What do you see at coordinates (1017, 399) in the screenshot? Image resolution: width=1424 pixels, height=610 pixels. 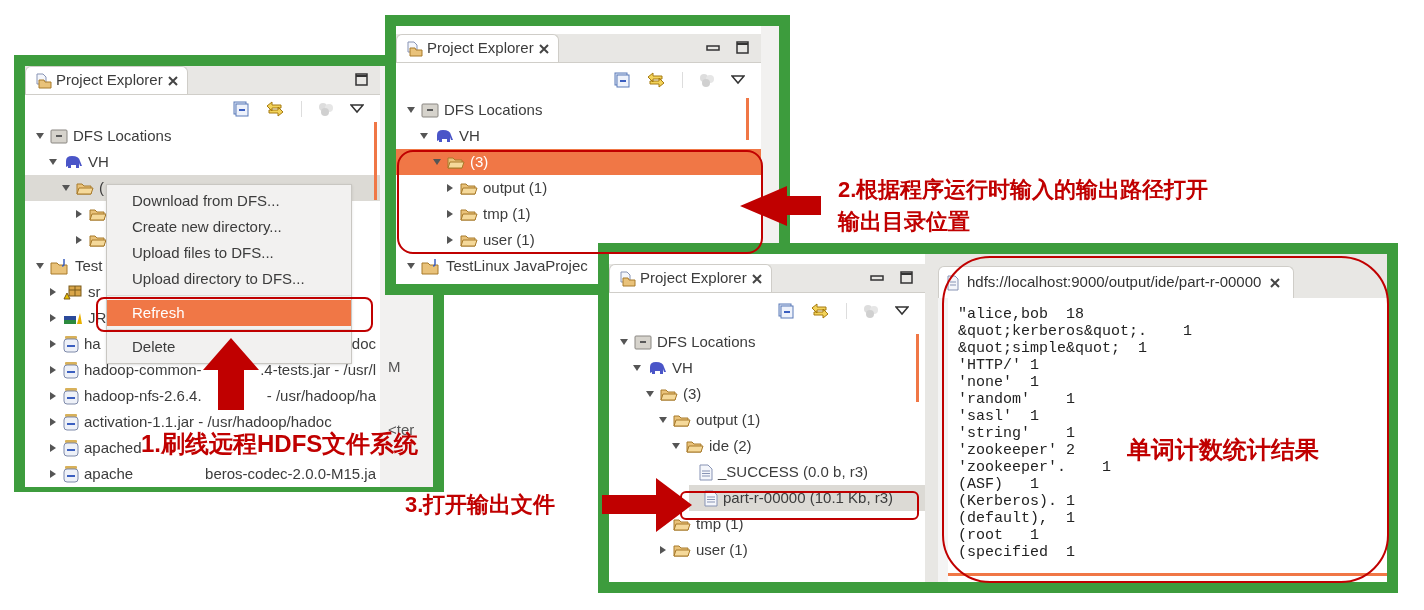 I see `code-line: 'random' 1` at bounding box center [1017, 399].